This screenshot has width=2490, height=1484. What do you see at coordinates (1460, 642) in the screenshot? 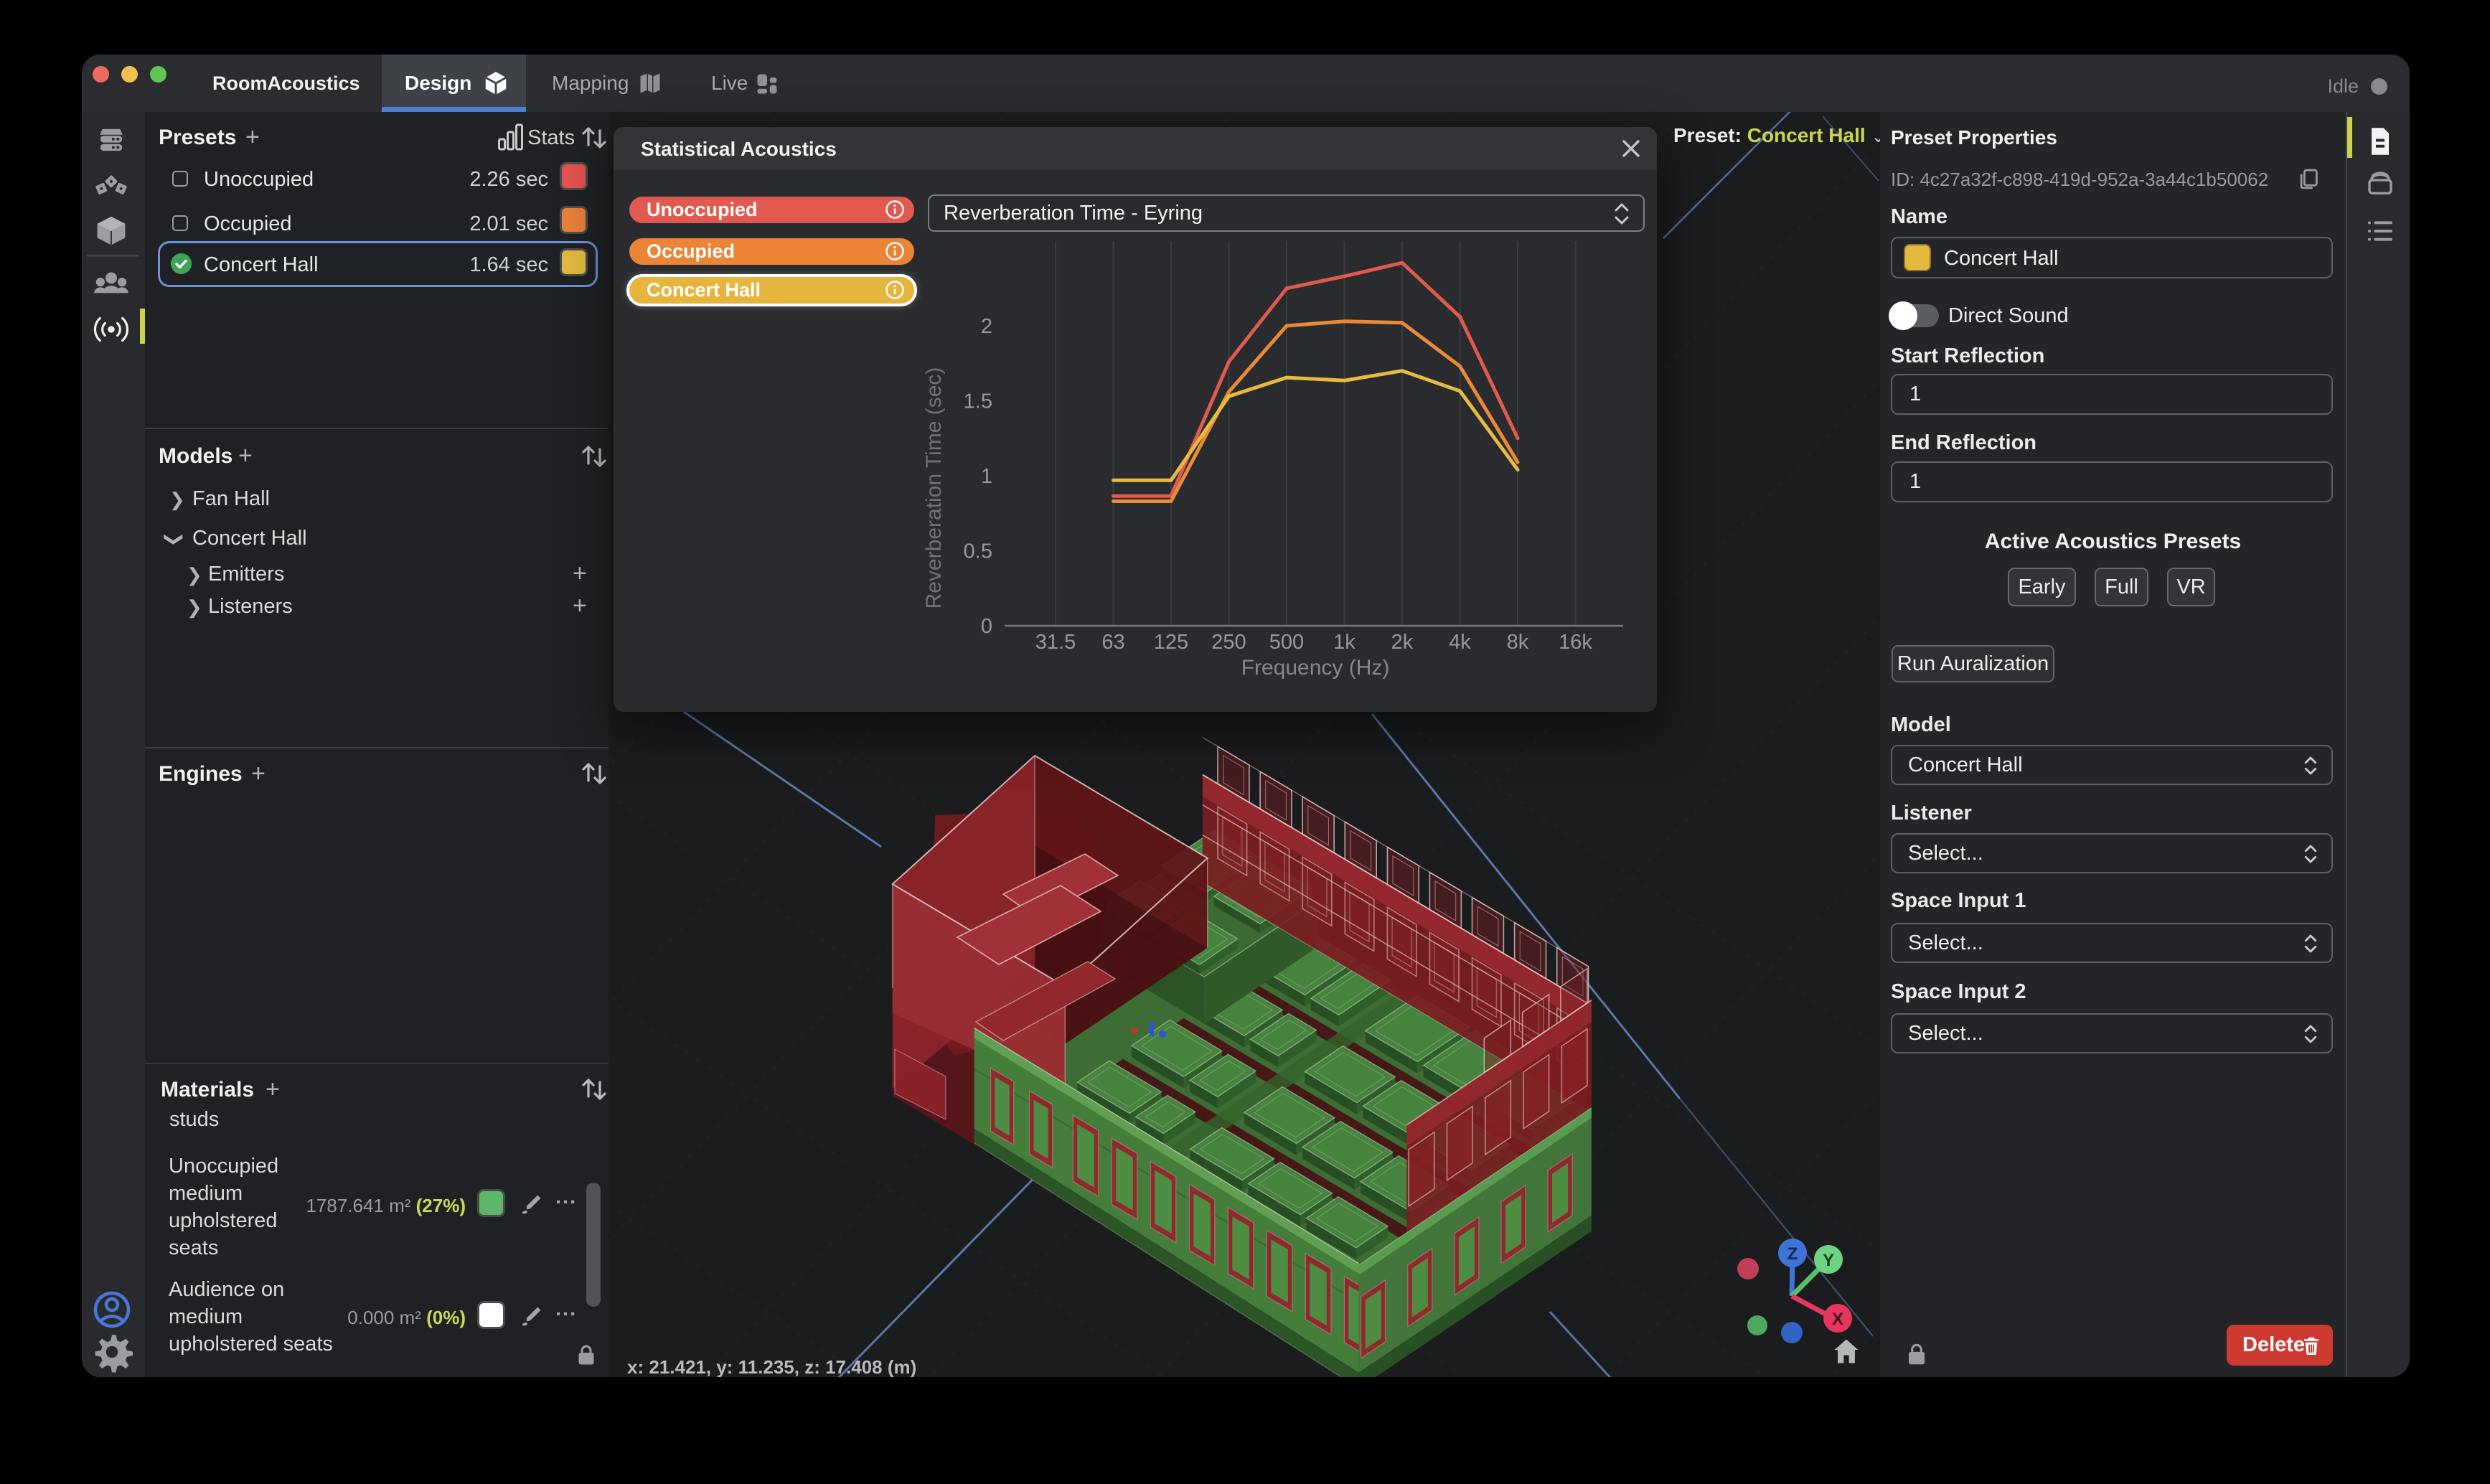
I see `svg-text: 4k` at bounding box center [1460, 642].